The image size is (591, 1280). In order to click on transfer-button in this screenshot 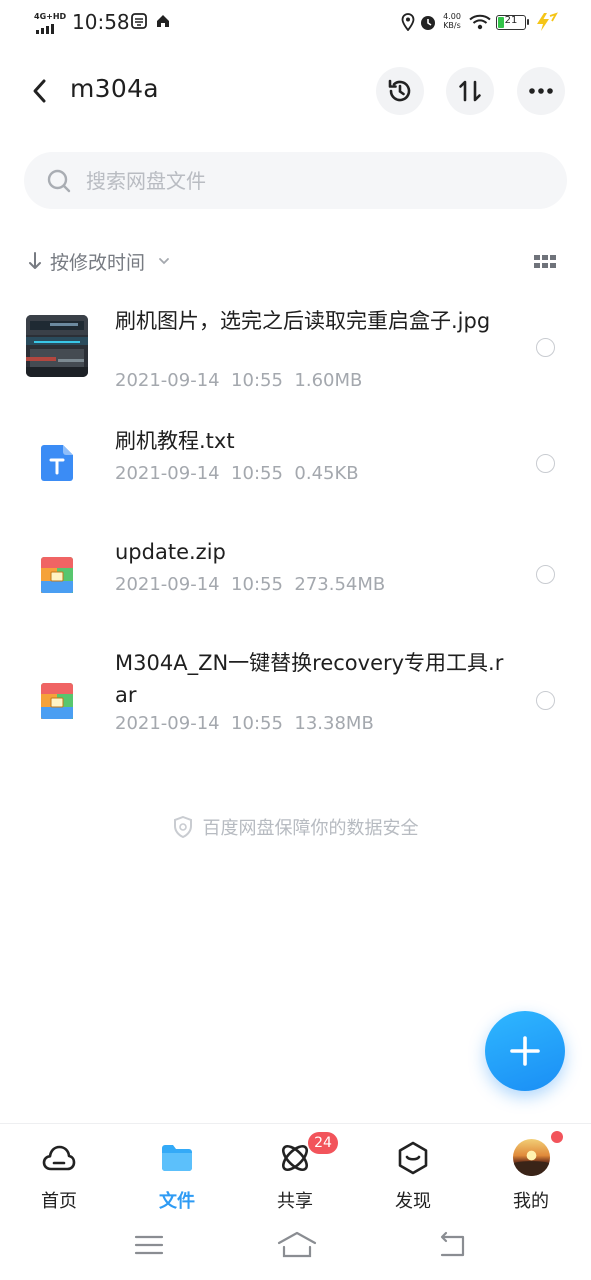, I will do `click(470, 91)`.